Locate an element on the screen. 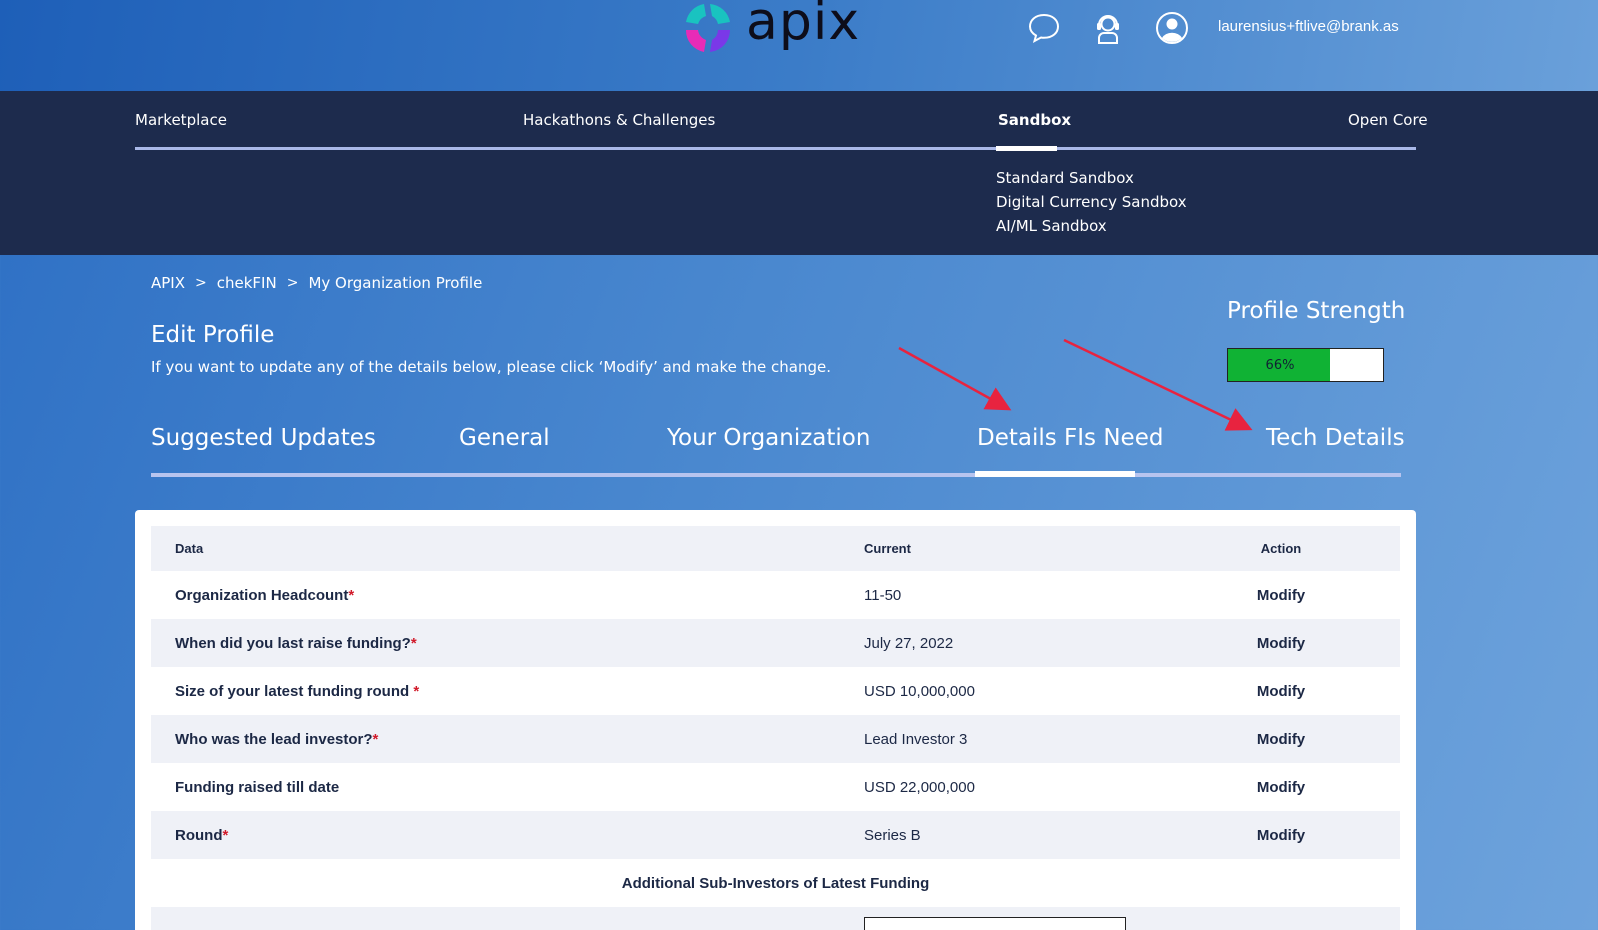 This screenshot has height=930, width=1598. submenu-digital-currency-sandbox: Digital Currency Sandbox is located at coordinates (1091, 202).